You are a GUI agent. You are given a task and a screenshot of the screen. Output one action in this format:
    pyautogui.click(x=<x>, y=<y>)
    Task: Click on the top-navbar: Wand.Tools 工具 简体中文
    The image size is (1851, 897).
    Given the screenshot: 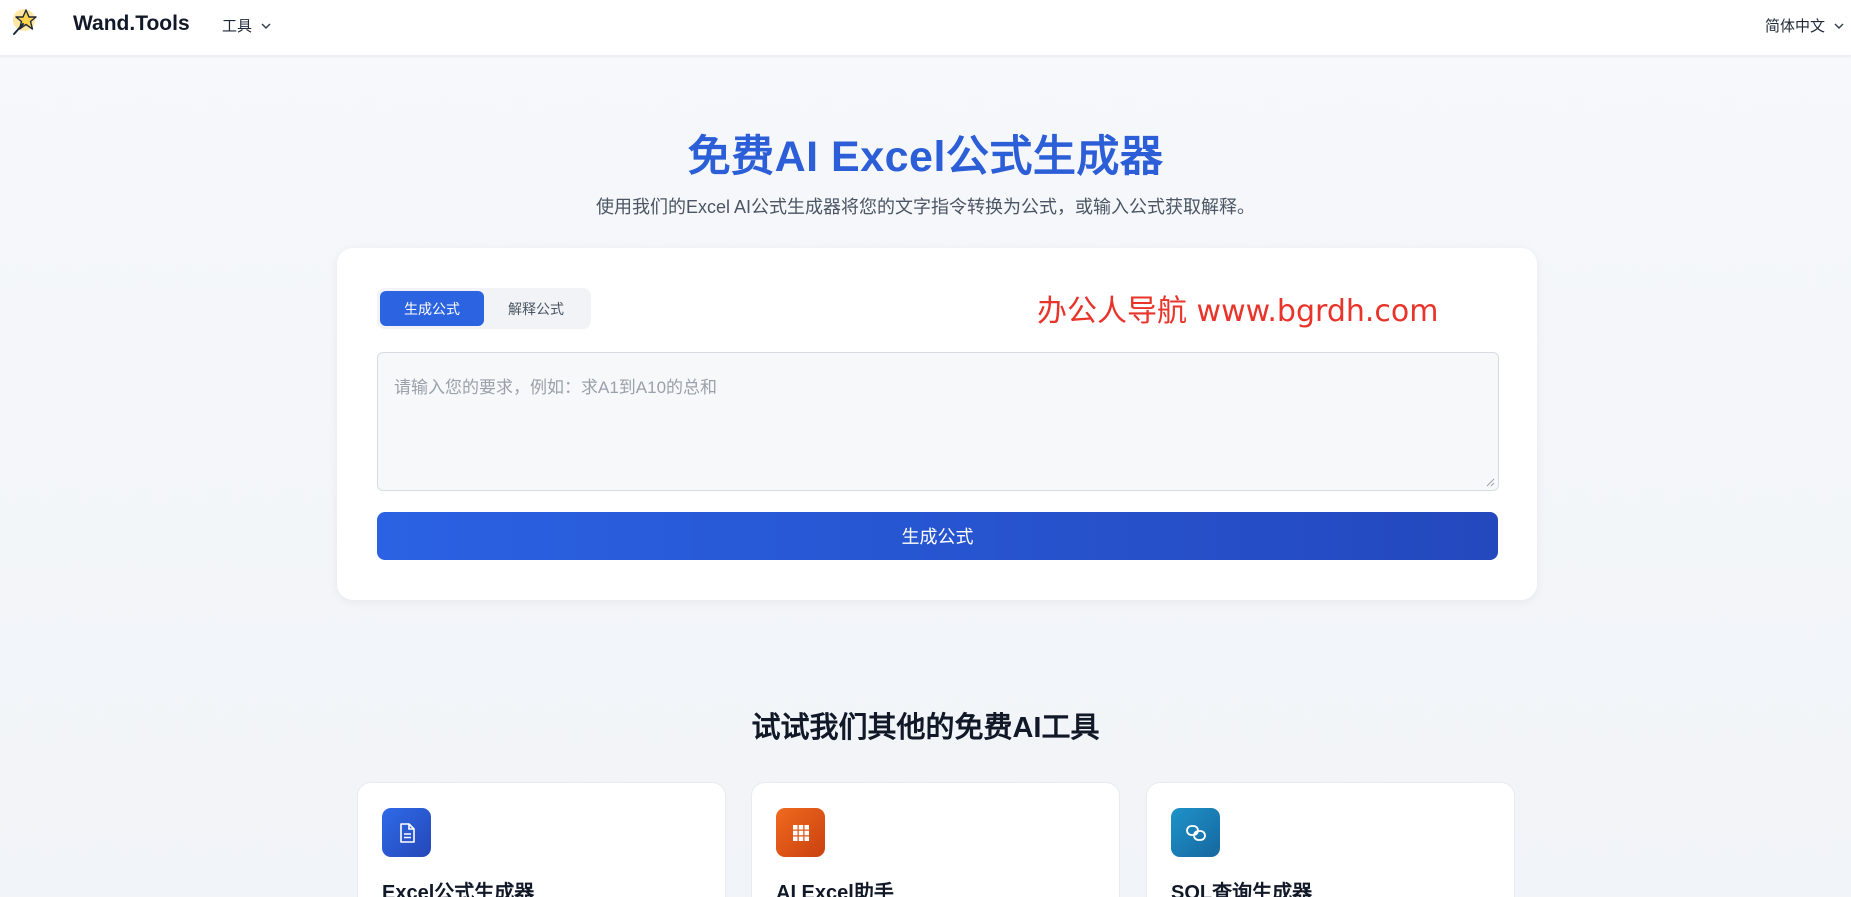 What is the action you would take?
    pyautogui.click(x=925, y=28)
    